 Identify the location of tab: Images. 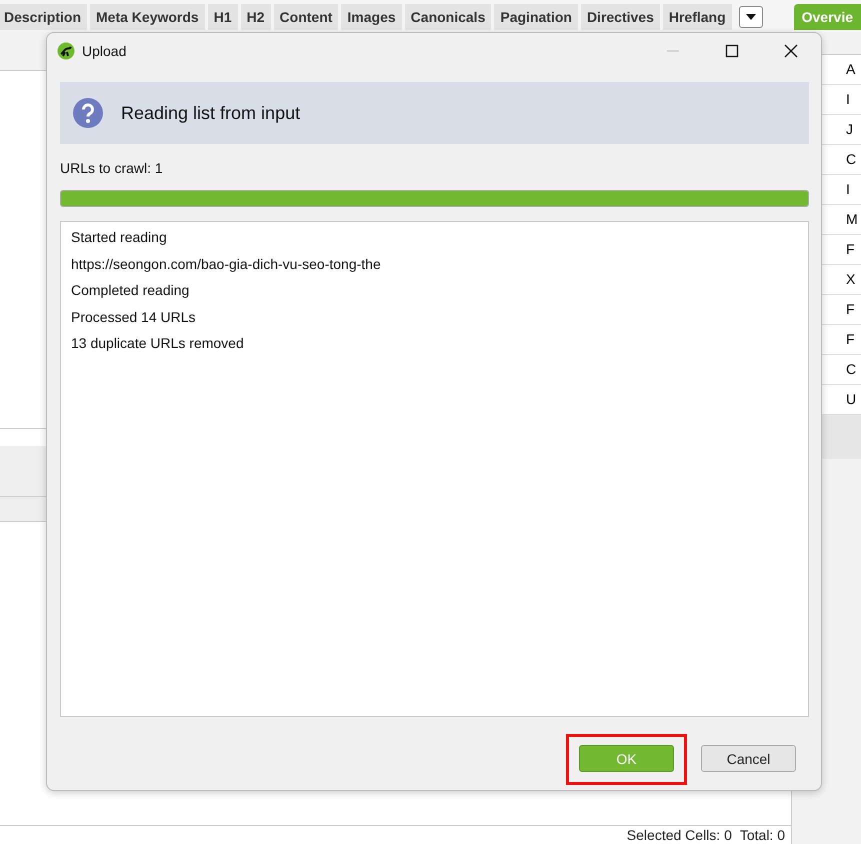
(371, 17).